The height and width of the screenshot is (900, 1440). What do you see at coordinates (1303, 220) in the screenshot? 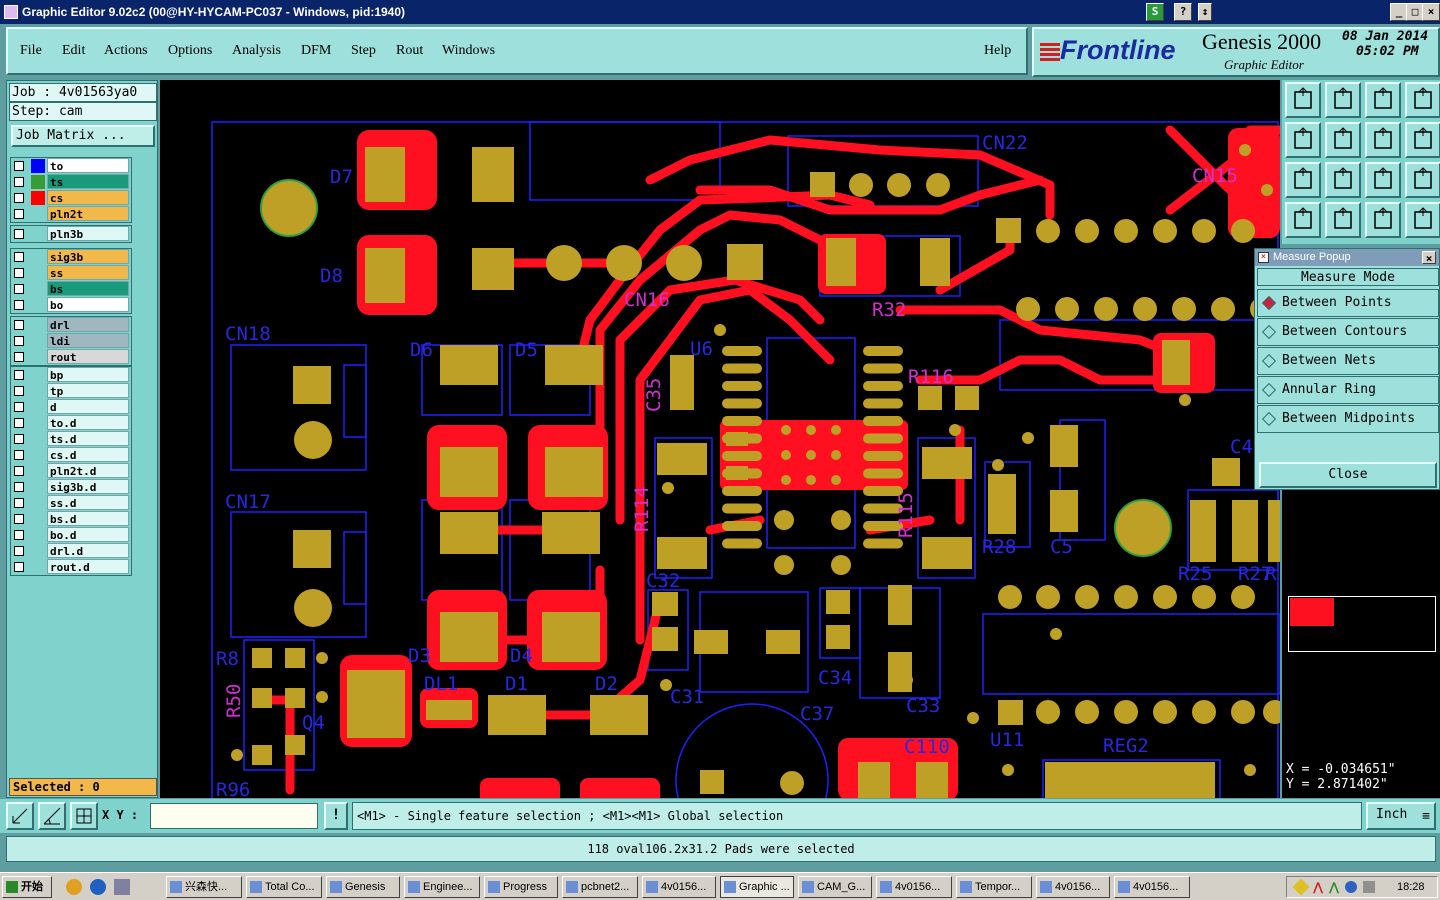
I see `tools-icon` at bounding box center [1303, 220].